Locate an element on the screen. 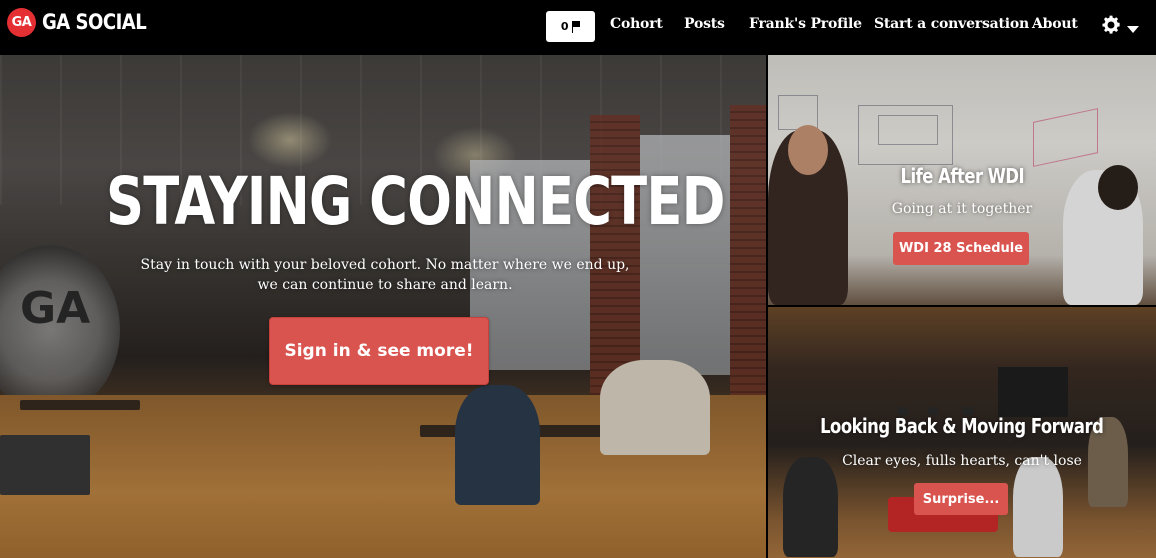 The width and height of the screenshot is (1156, 558). panel-subtitle: Clear eyes, fulls hearts, can't lose is located at coordinates (962, 461).